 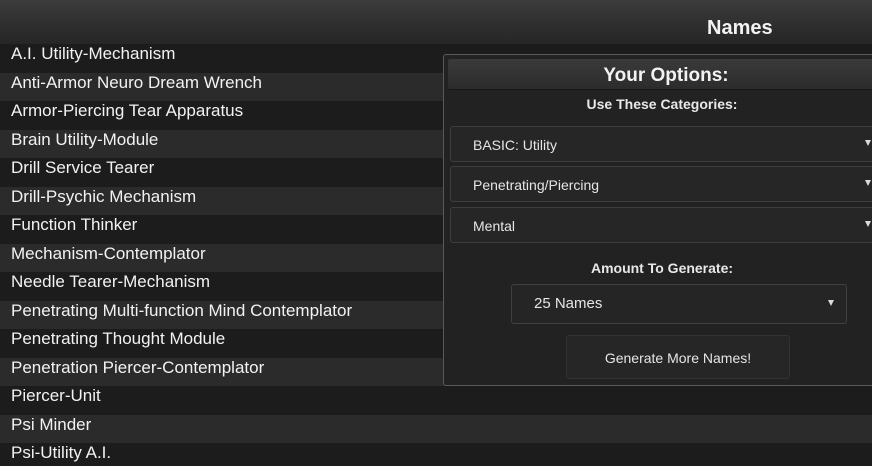 What do you see at coordinates (568, 303) in the screenshot?
I see `amount-select-value: 25 Names` at bounding box center [568, 303].